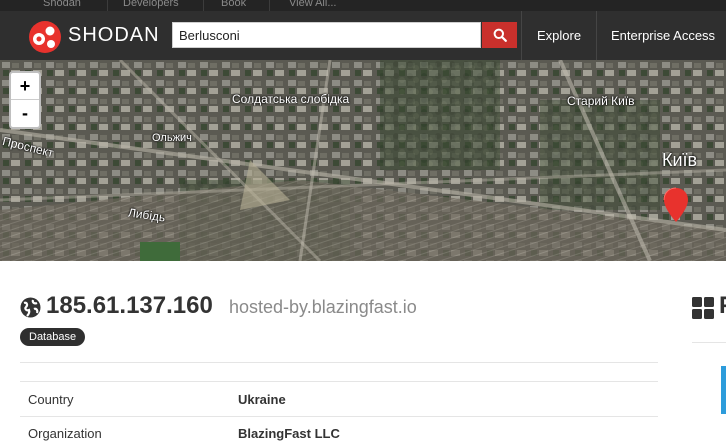 The width and height of the screenshot is (726, 441). Describe the element at coordinates (45, 37) in the screenshot. I see `shodan-logo-icon` at that location.